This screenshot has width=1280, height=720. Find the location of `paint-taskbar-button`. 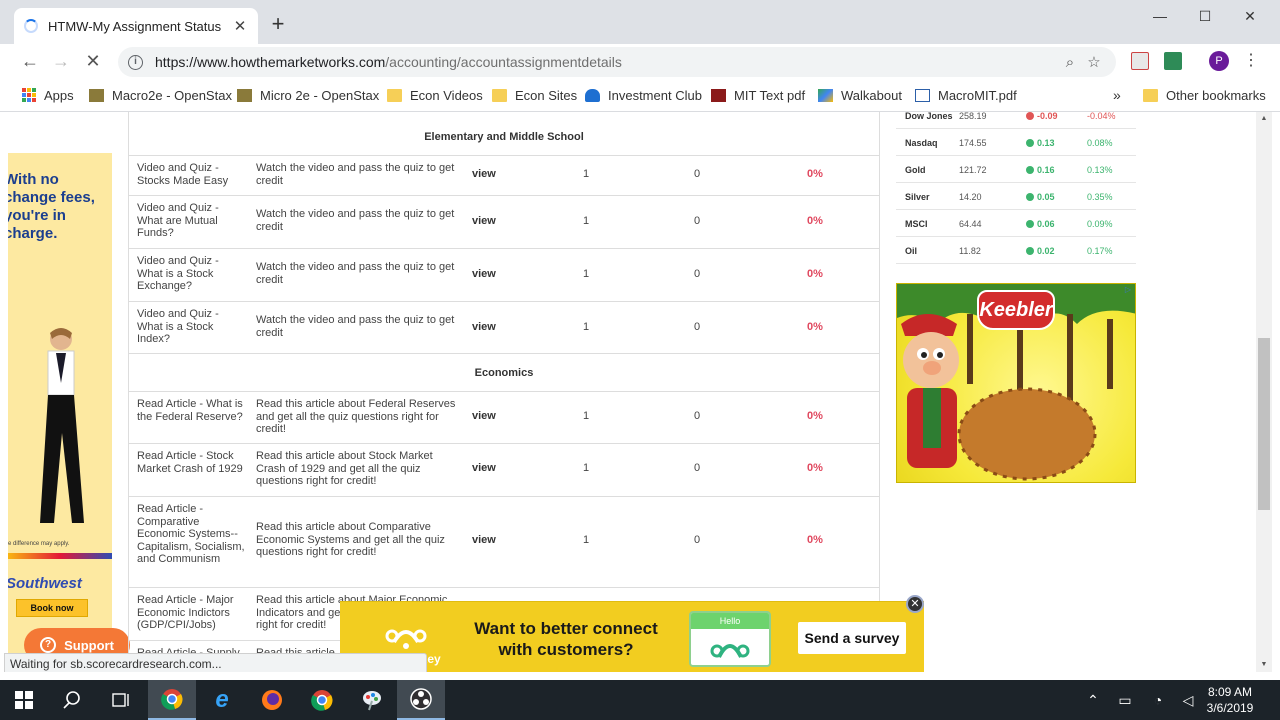

paint-taskbar-button is located at coordinates (372, 700).